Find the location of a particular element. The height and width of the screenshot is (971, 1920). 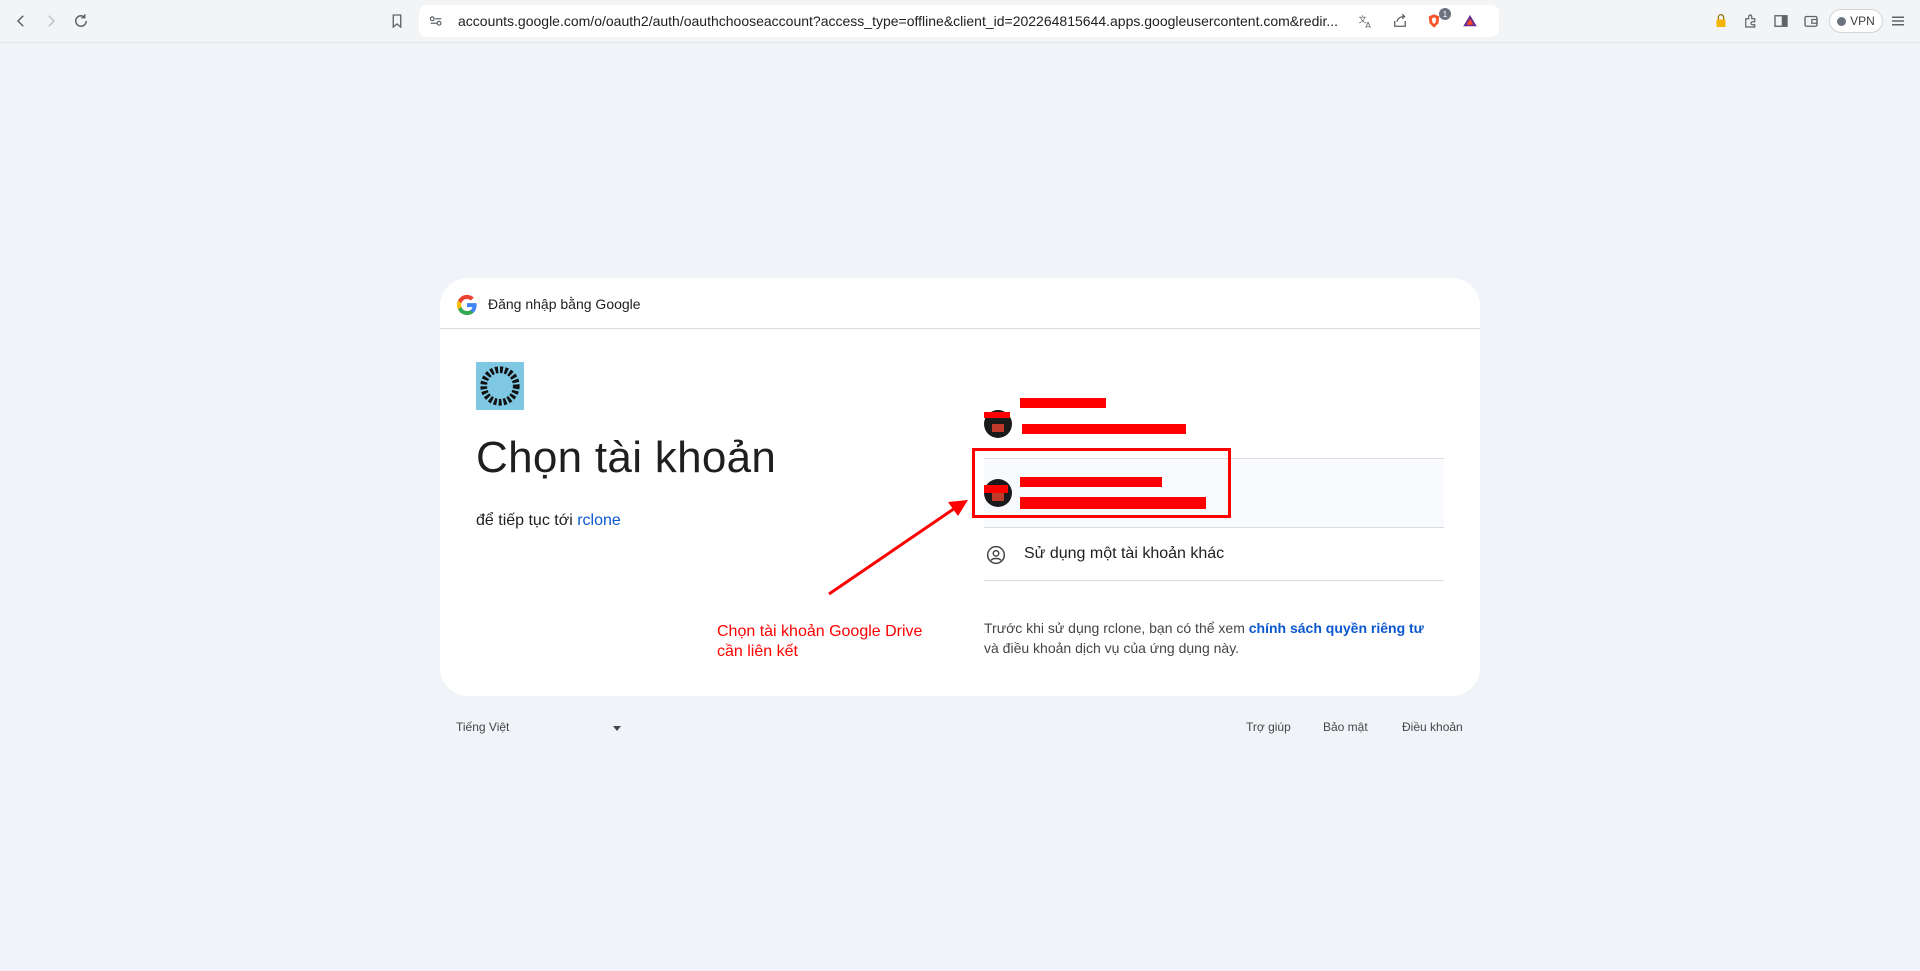

use-another-account-button: Sử dụng một tài khoản khác is located at coordinates (1214, 554).